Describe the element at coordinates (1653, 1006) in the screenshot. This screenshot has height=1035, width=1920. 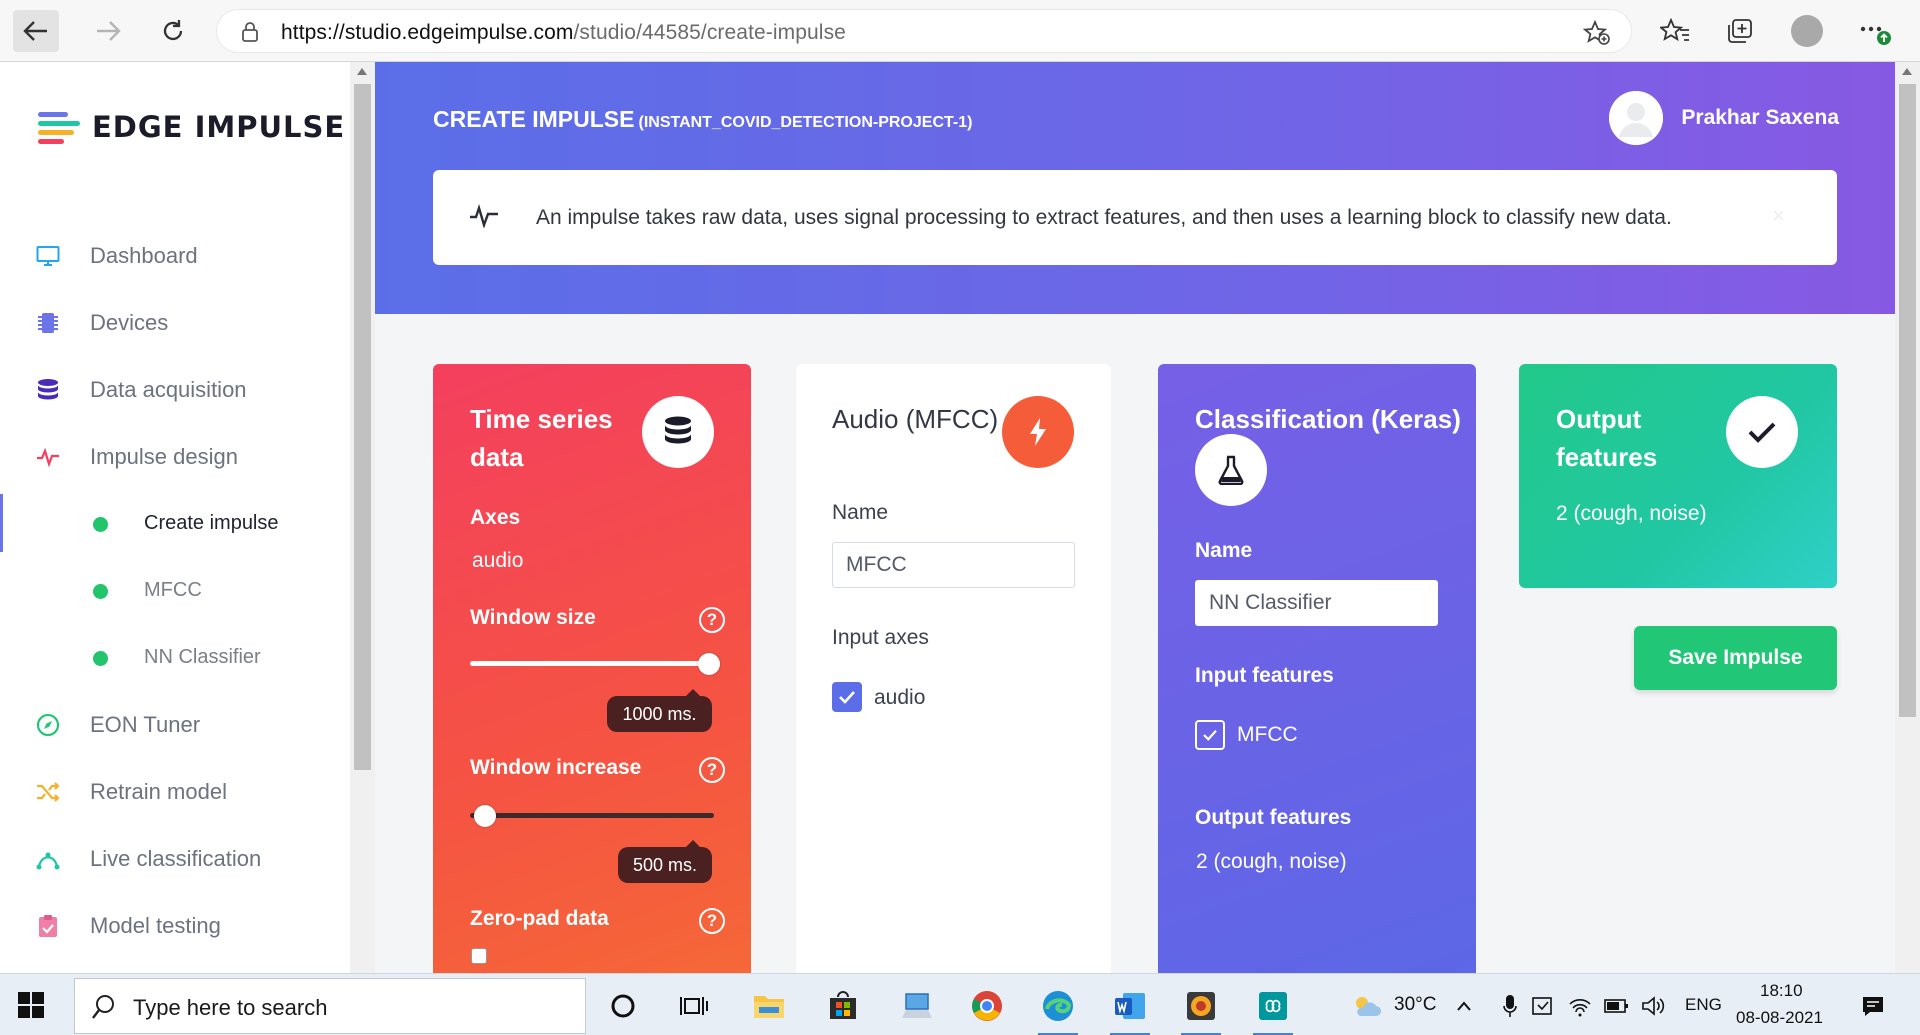
I see `volume-icon` at that location.